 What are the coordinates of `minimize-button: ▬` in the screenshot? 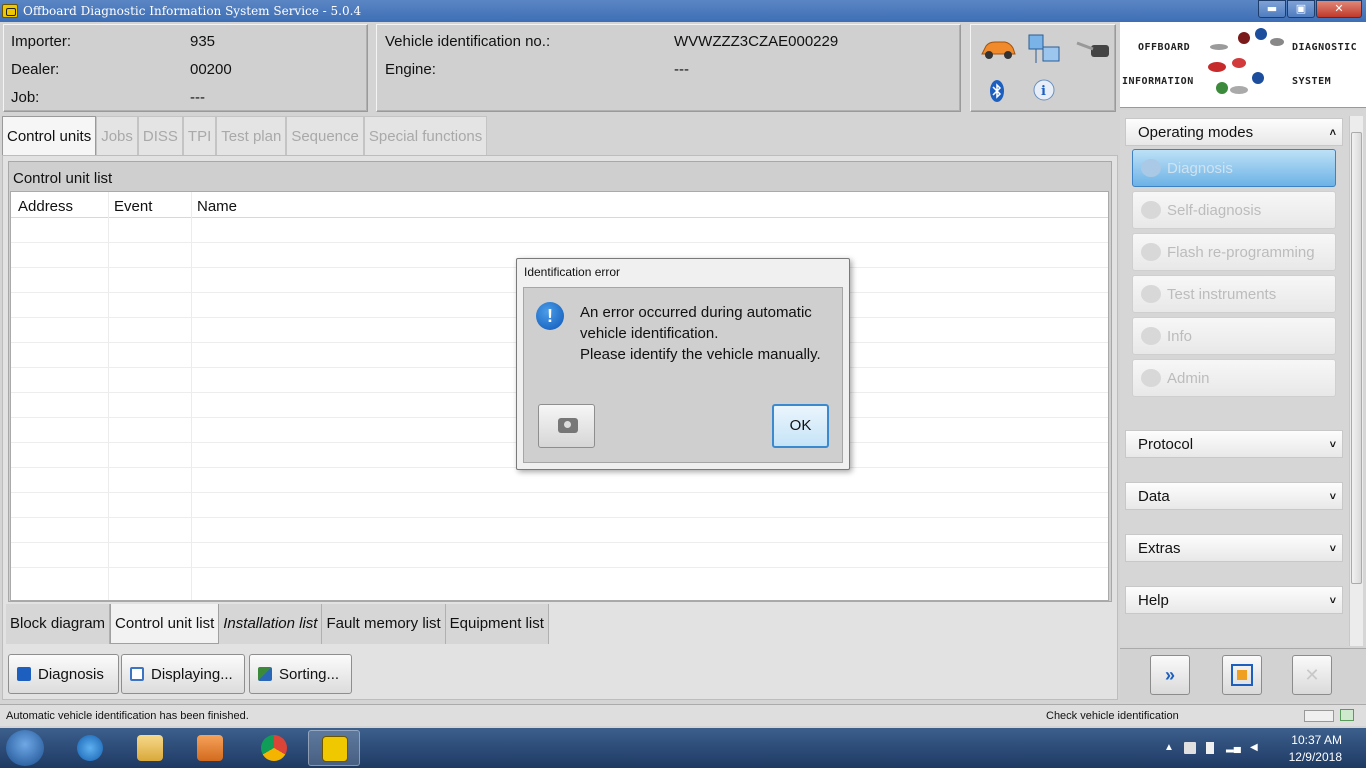 It's located at (1272, 9).